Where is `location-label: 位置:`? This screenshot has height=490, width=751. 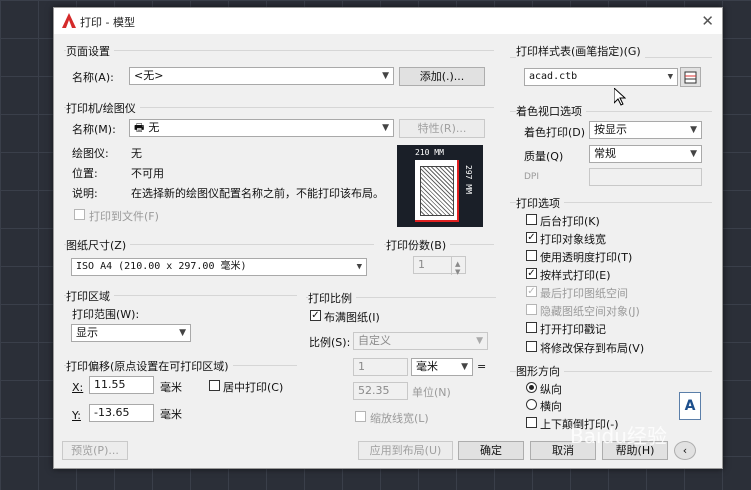
location-label: 位置: is located at coordinates (85, 173).